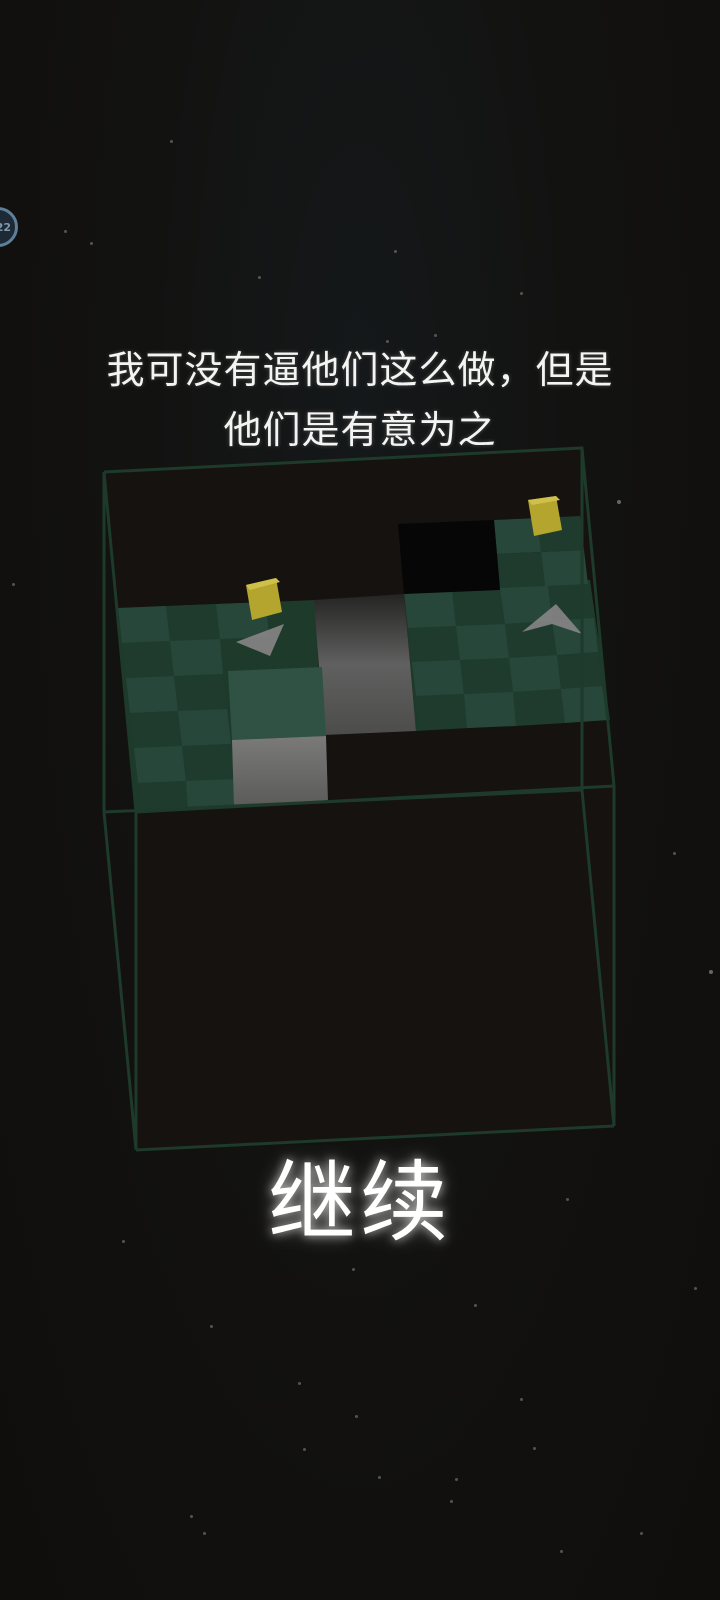 The image size is (720, 1600). Describe the element at coordinates (545, 516) in the screenshot. I see `gem-cube-icon` at that location.